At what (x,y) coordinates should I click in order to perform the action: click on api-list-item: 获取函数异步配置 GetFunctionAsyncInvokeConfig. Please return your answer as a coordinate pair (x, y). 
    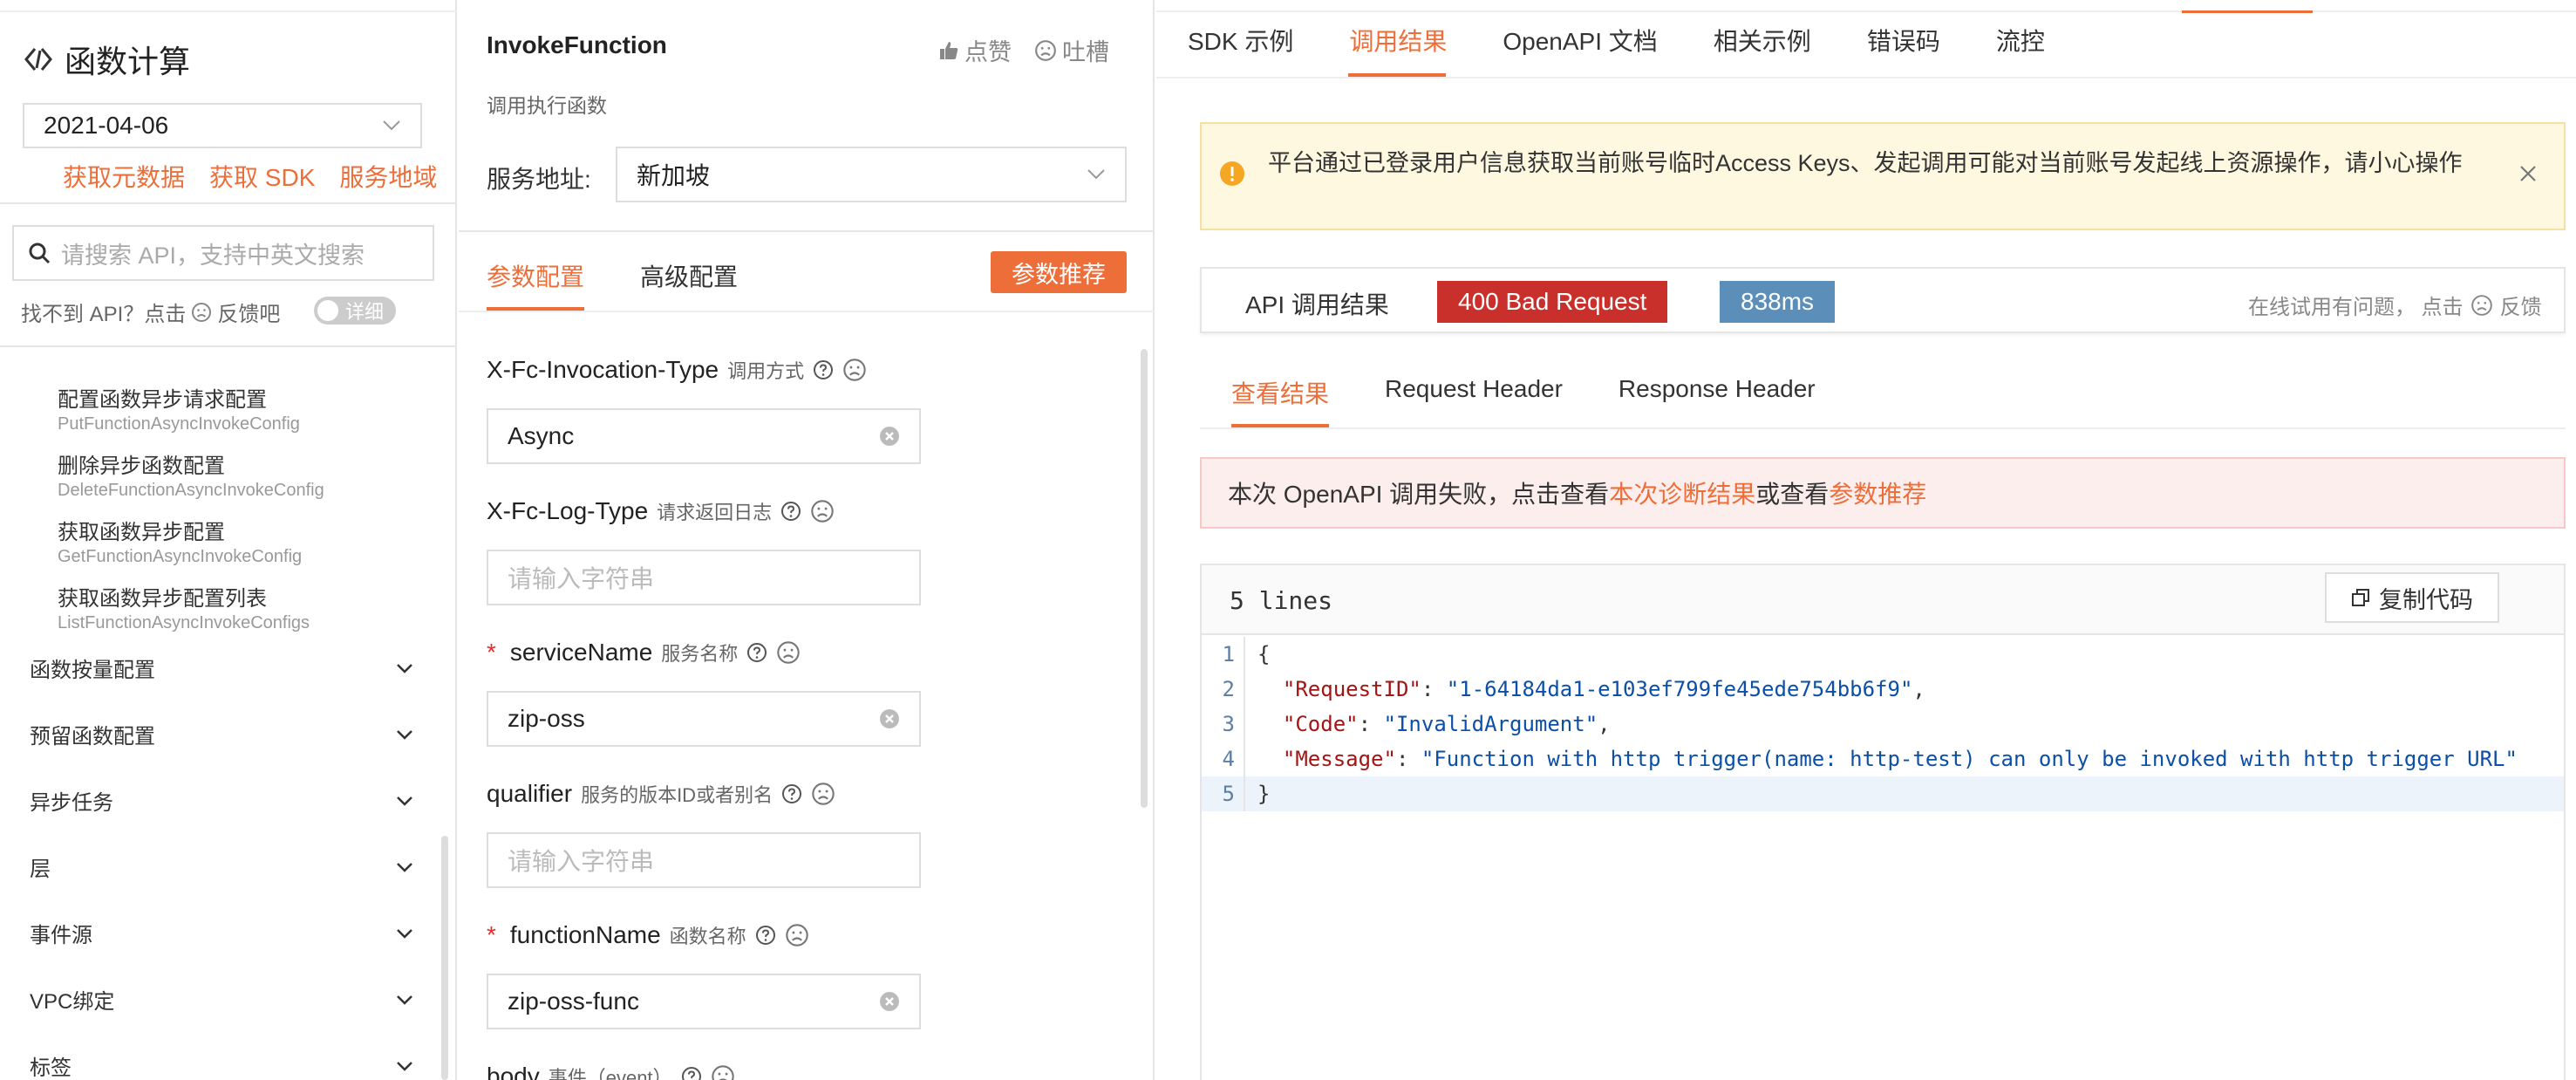
    Looking at the image, I should click on (180, 541).